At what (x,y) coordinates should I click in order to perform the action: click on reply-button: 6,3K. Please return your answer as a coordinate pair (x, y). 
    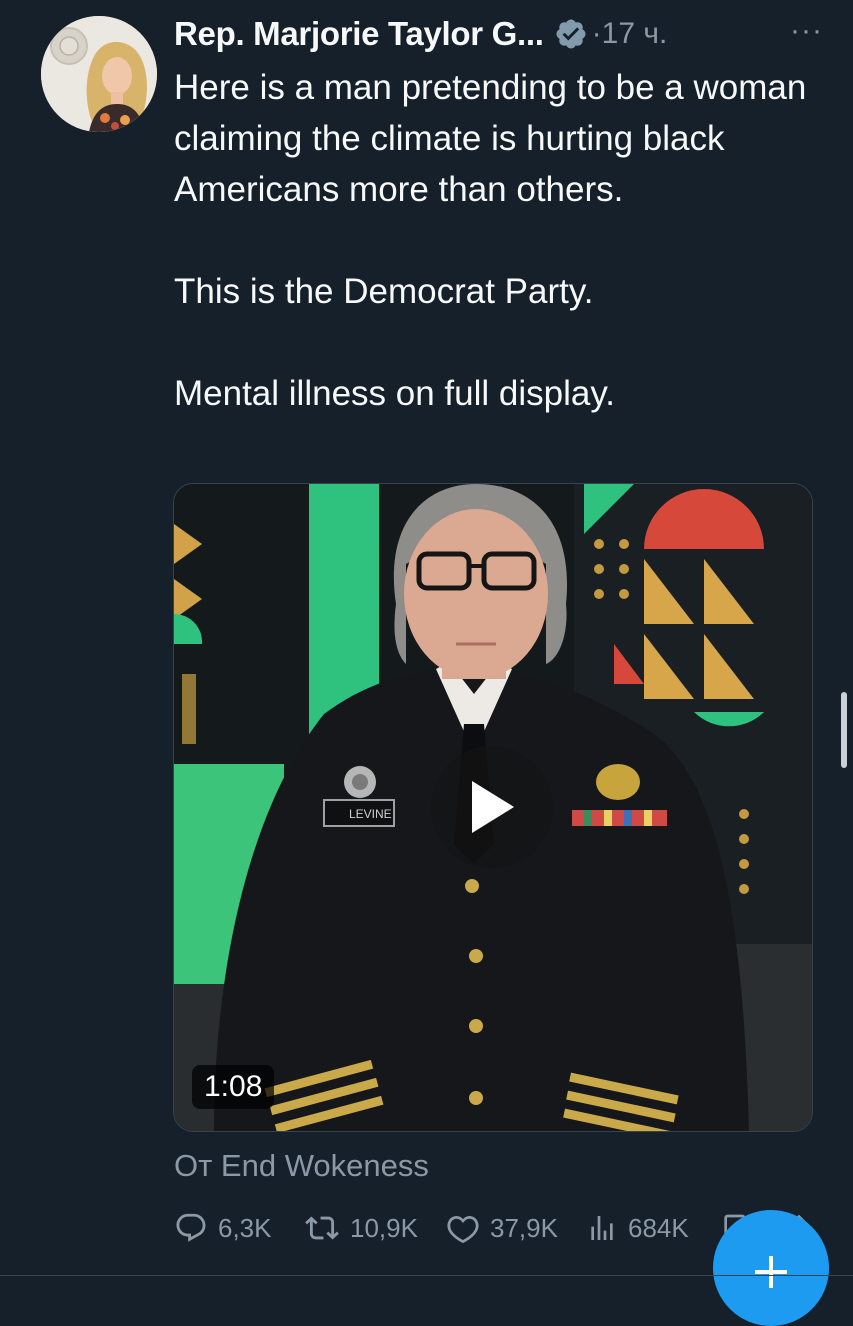
    Looking at the image, I should click on (223, 1228).